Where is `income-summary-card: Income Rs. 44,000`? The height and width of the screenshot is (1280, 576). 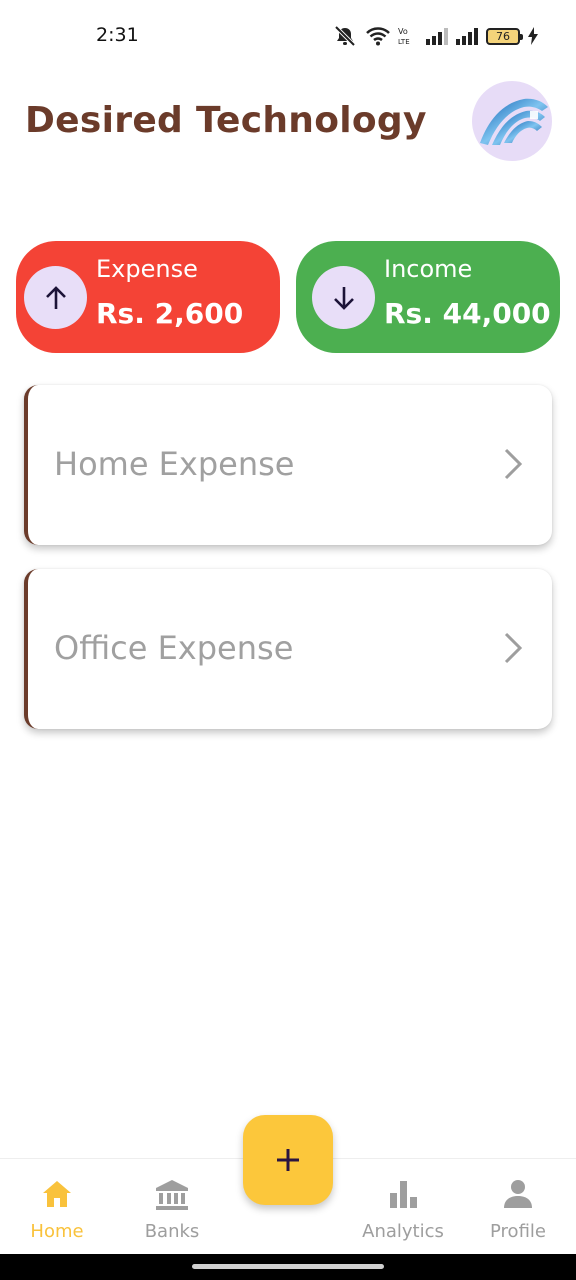
income-summary-card: Income Rs. 44,000 is located at coordinates (428, 297).